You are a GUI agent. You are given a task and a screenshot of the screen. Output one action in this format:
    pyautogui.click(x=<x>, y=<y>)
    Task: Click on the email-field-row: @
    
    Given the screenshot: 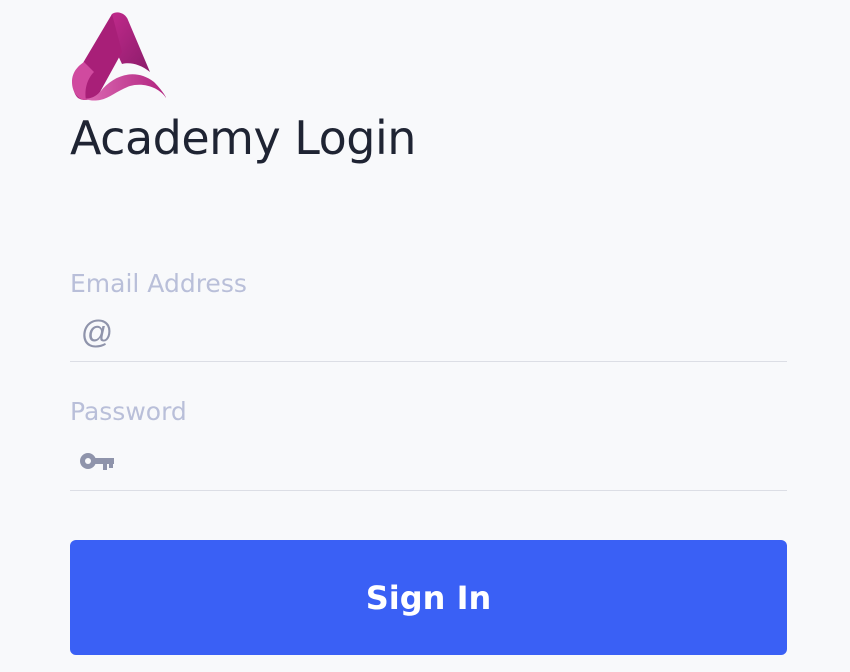 What is the action you would take?
    pyautogui.click(x=428, y=332)
    